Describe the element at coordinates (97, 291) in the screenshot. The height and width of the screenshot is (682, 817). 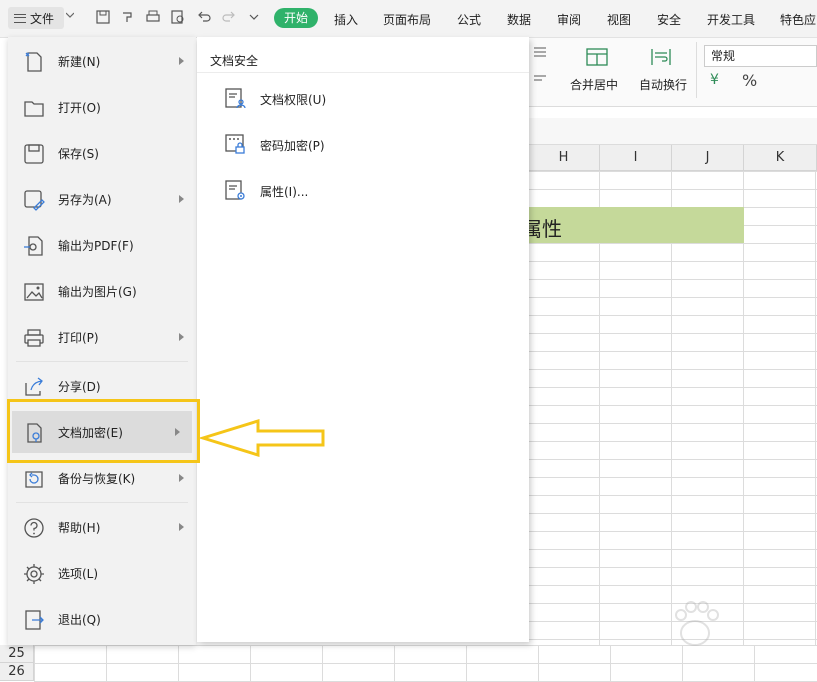
I see `menu-item-label: 输出为图片(G)` at that location.